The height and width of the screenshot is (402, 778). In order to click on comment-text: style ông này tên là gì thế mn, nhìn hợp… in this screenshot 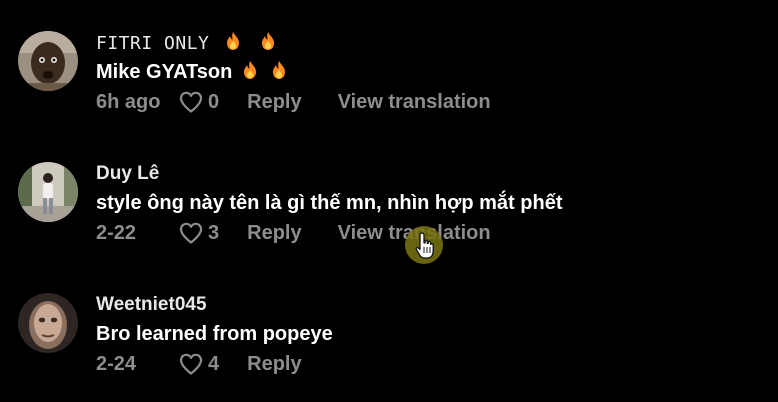, I will do `click(329, 203)`.